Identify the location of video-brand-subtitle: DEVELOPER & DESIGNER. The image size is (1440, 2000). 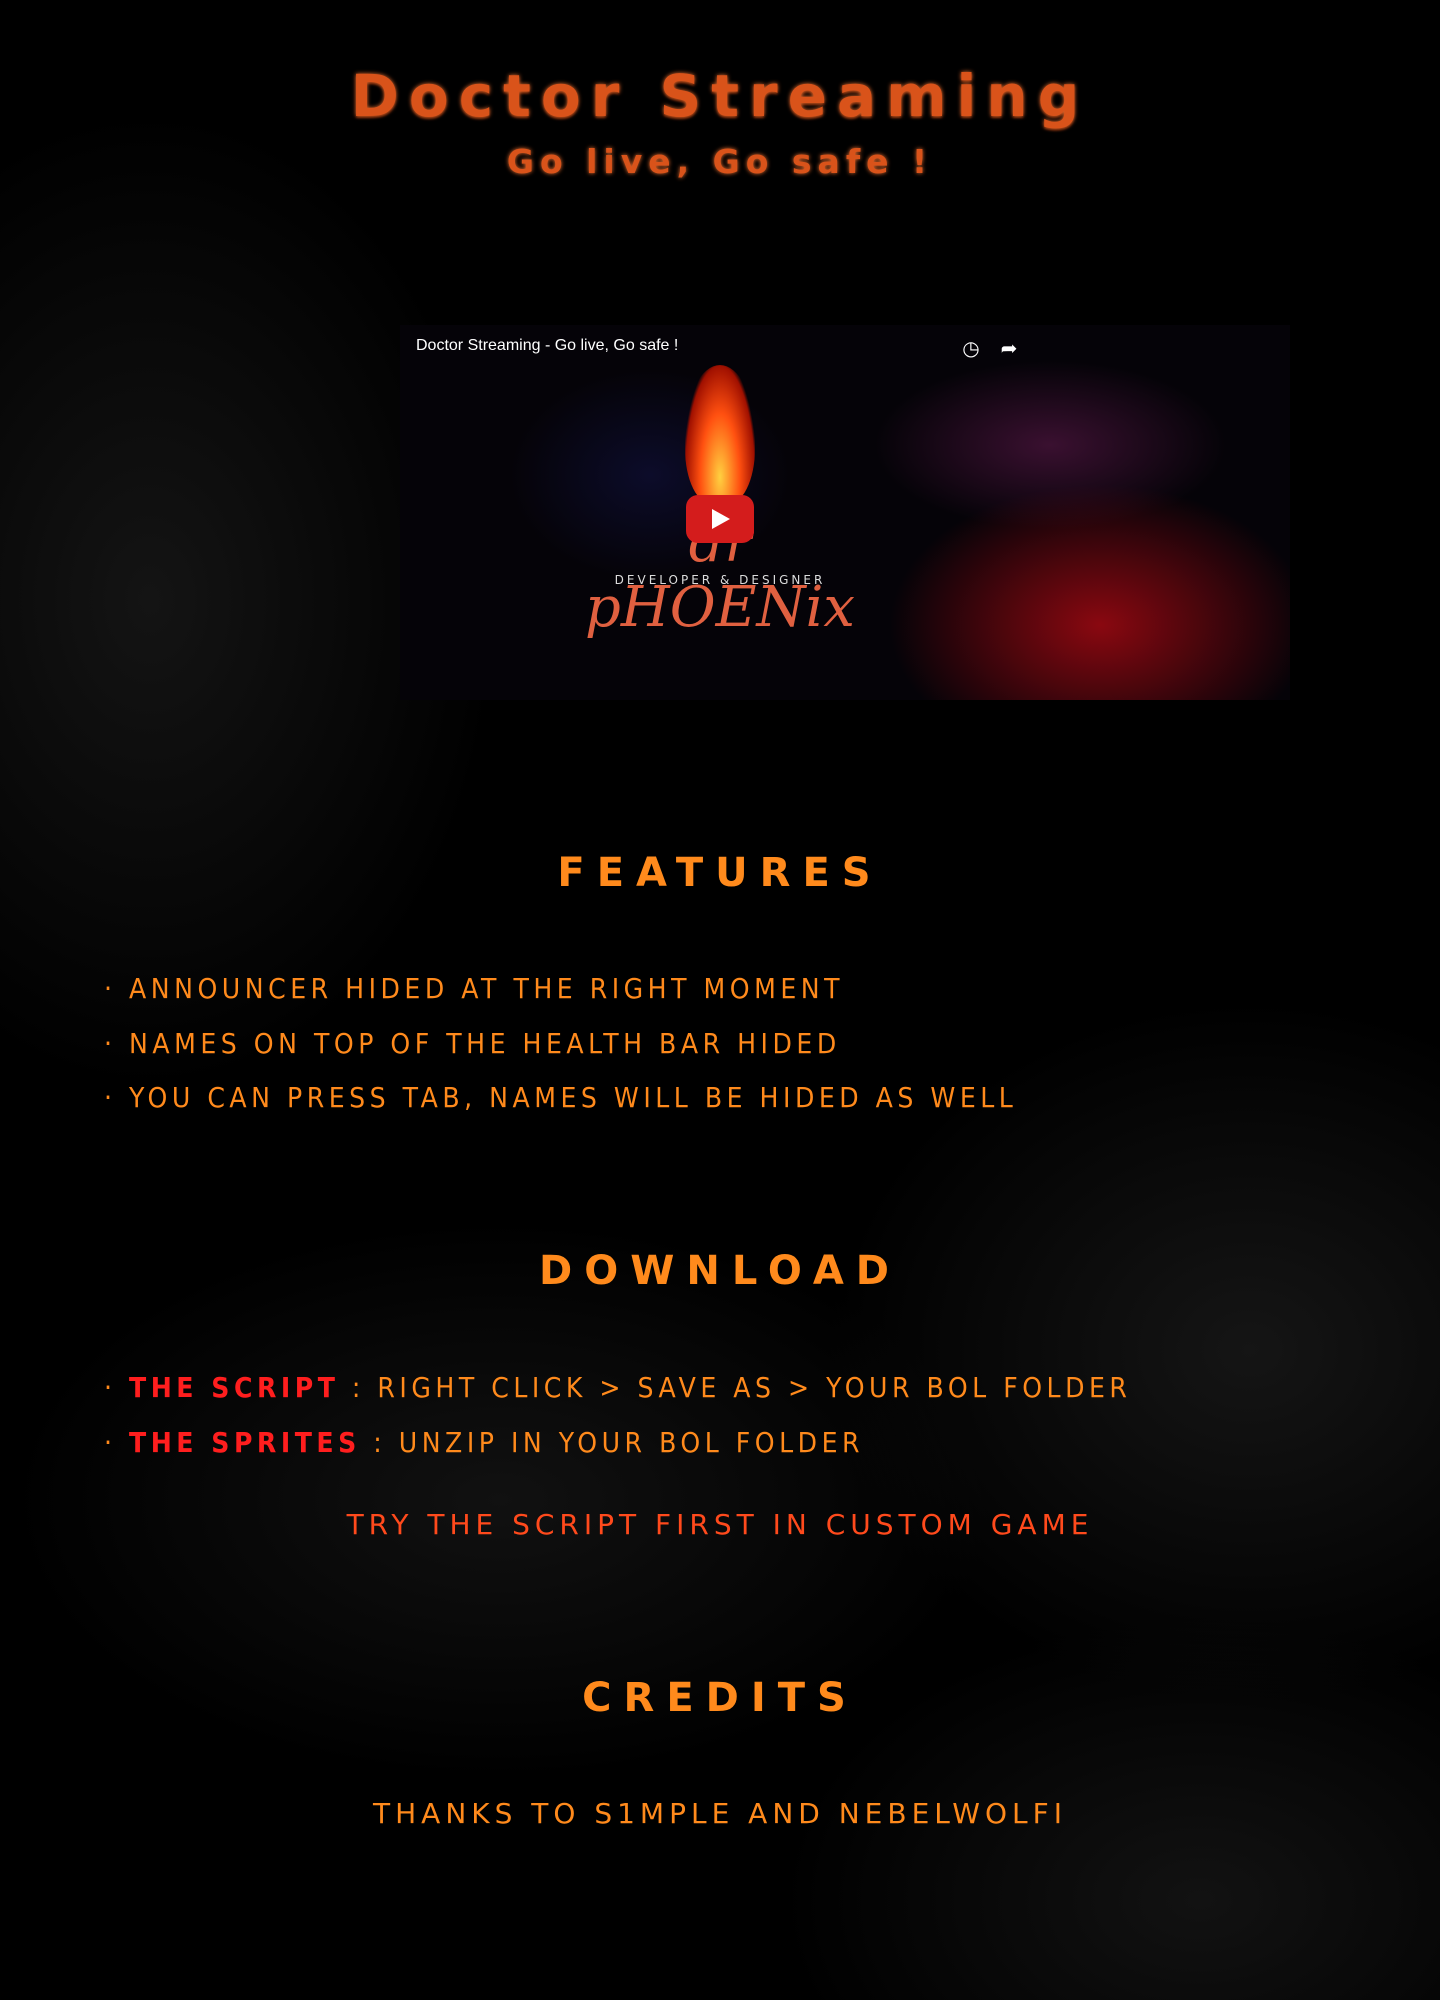
(720, 580).